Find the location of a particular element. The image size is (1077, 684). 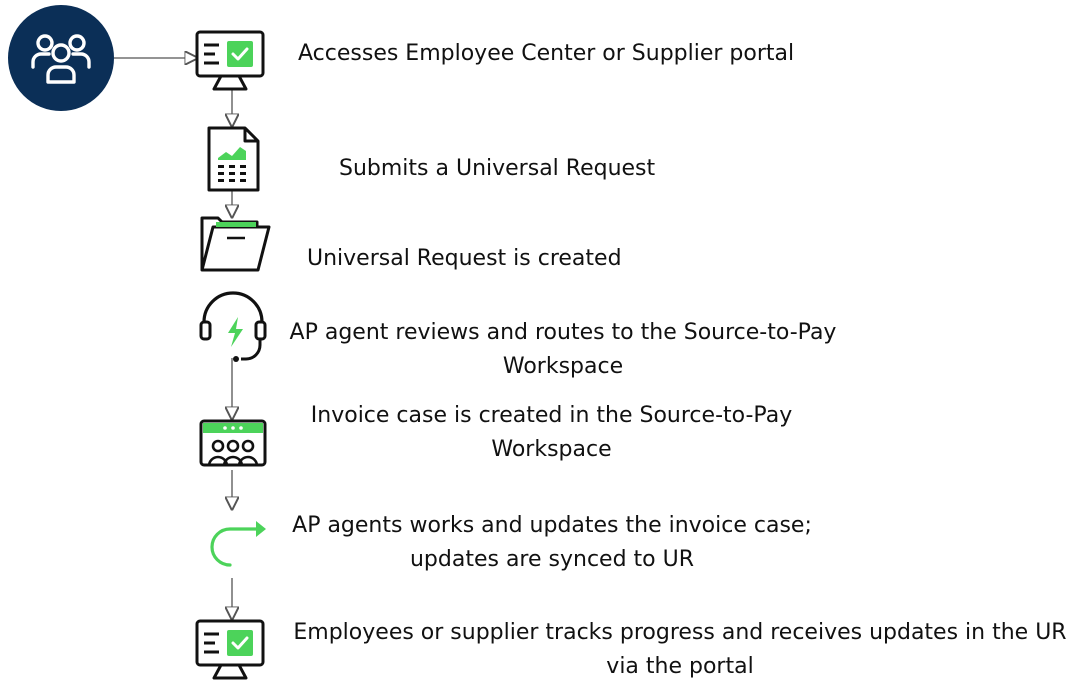

step-4-line-2: Workspace is located at coordinates (563, 366).